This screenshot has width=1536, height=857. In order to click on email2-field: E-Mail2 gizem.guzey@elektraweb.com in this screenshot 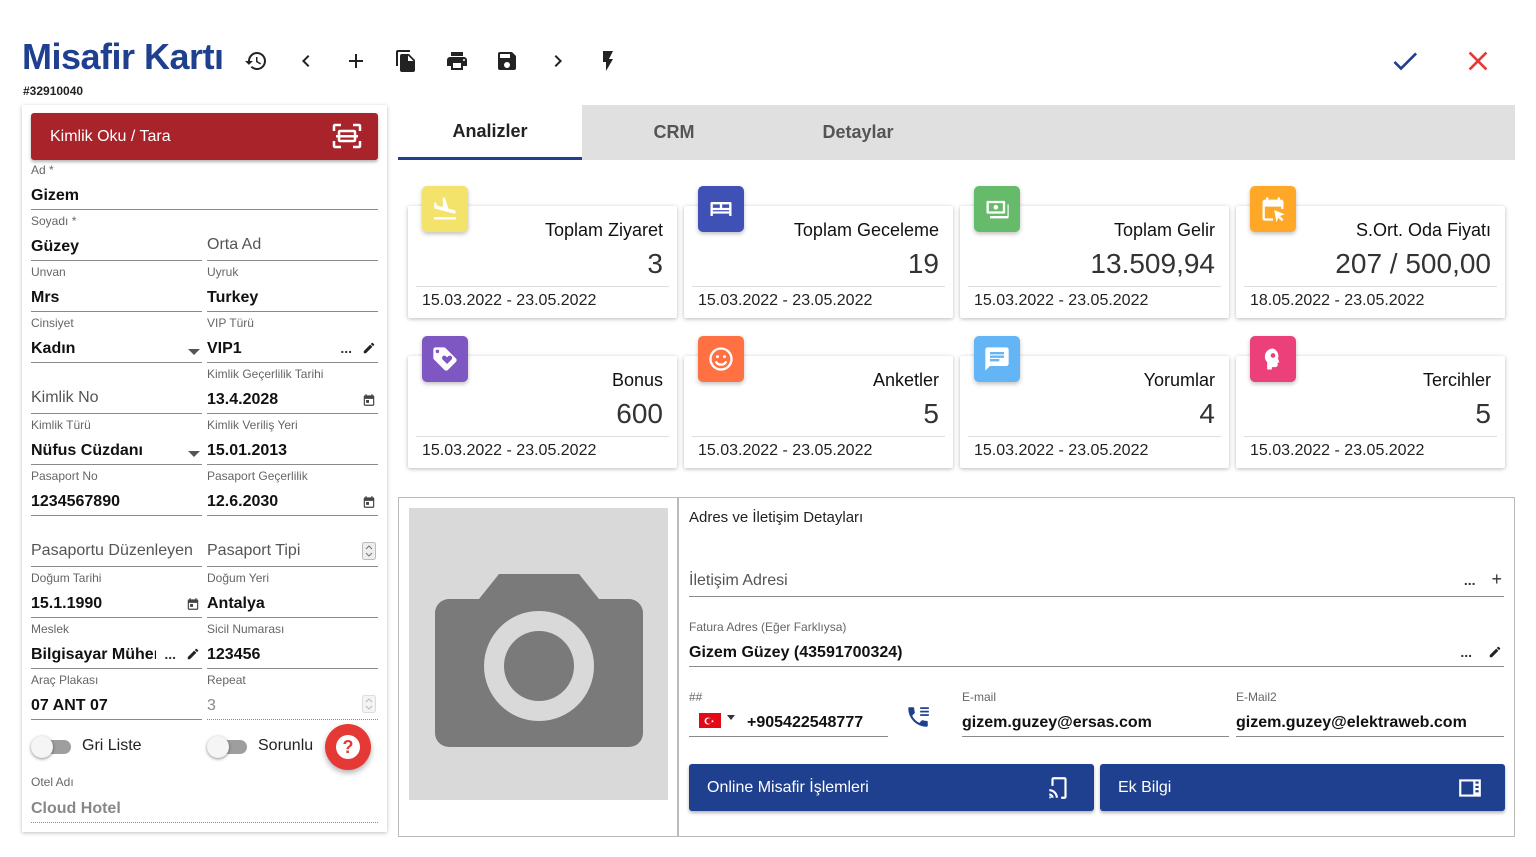, I will do `click(1370, 713)`.